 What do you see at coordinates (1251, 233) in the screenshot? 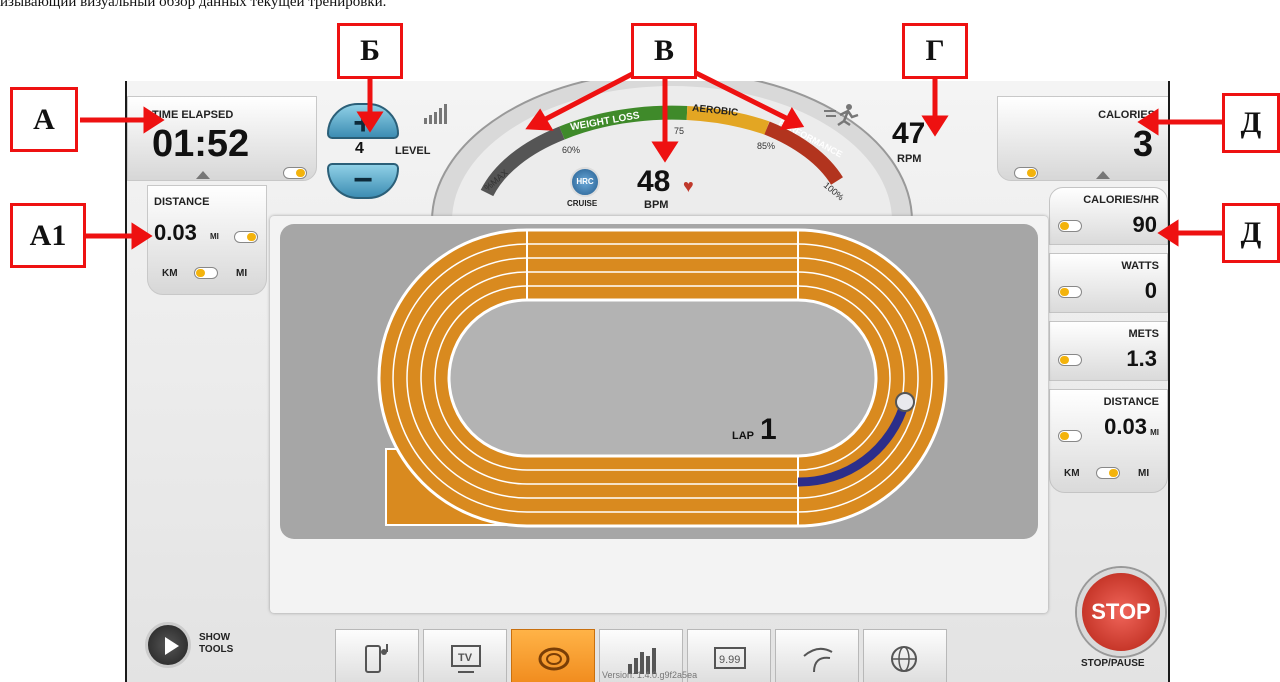
I see `callout-d2: Д` at bounding box center [1251, 233].